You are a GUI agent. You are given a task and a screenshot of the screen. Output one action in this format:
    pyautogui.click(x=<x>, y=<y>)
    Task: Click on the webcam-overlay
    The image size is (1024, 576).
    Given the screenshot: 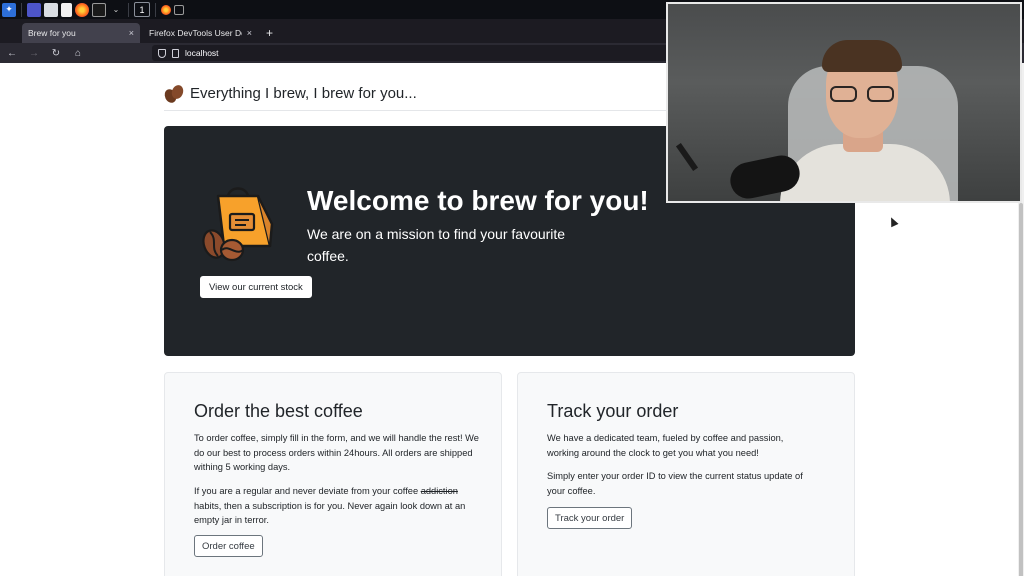 What is the action you would take?
    pyautogui.click(x=844, y=102)
    